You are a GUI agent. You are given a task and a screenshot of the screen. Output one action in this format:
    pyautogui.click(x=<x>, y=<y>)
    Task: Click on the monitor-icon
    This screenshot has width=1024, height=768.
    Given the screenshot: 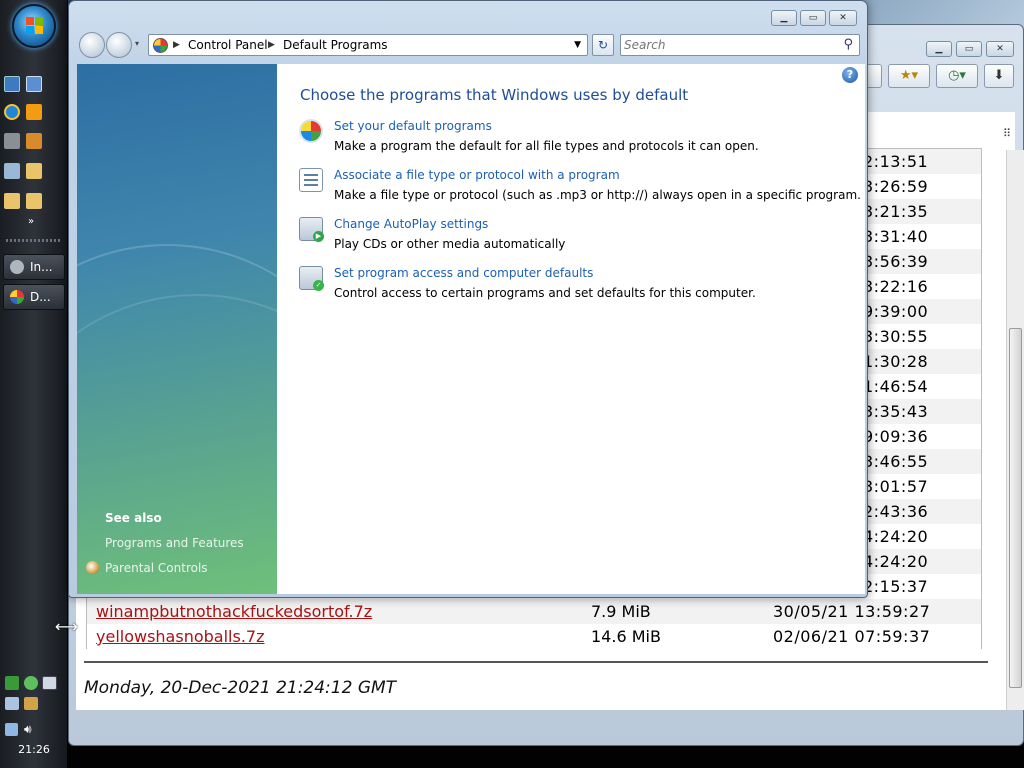 What is the action you would take?
    pyautogui.click(x=49, y=683)
    